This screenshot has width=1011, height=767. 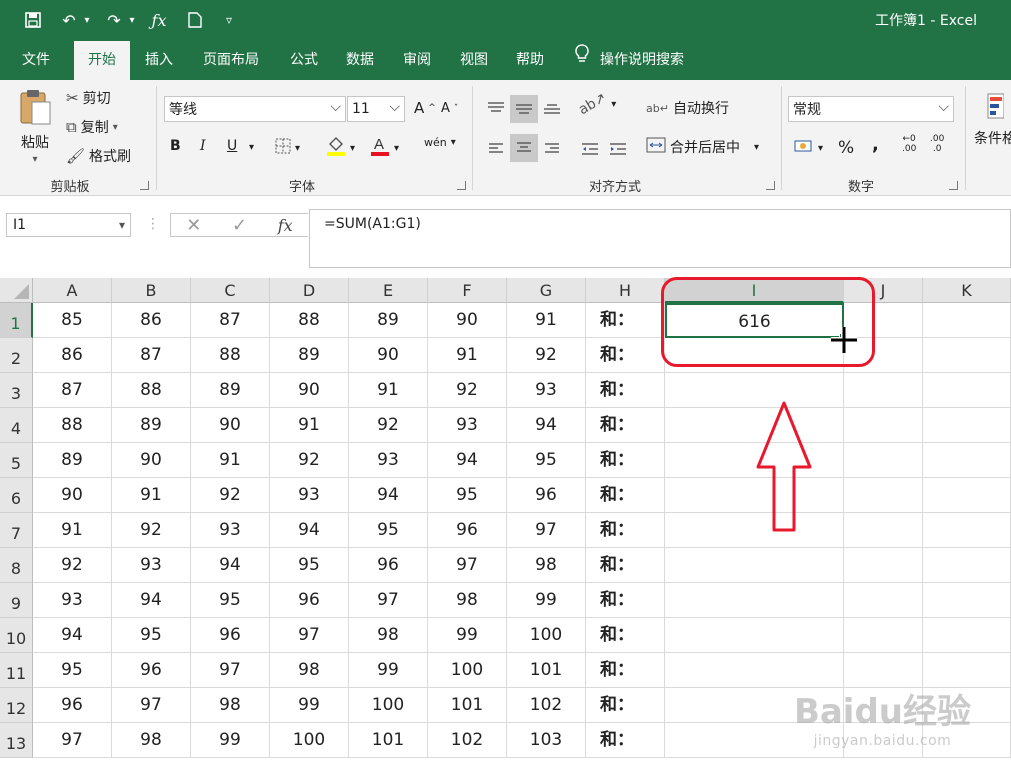 I want to click on cell-f6: 95, so click(x=467, y=495).